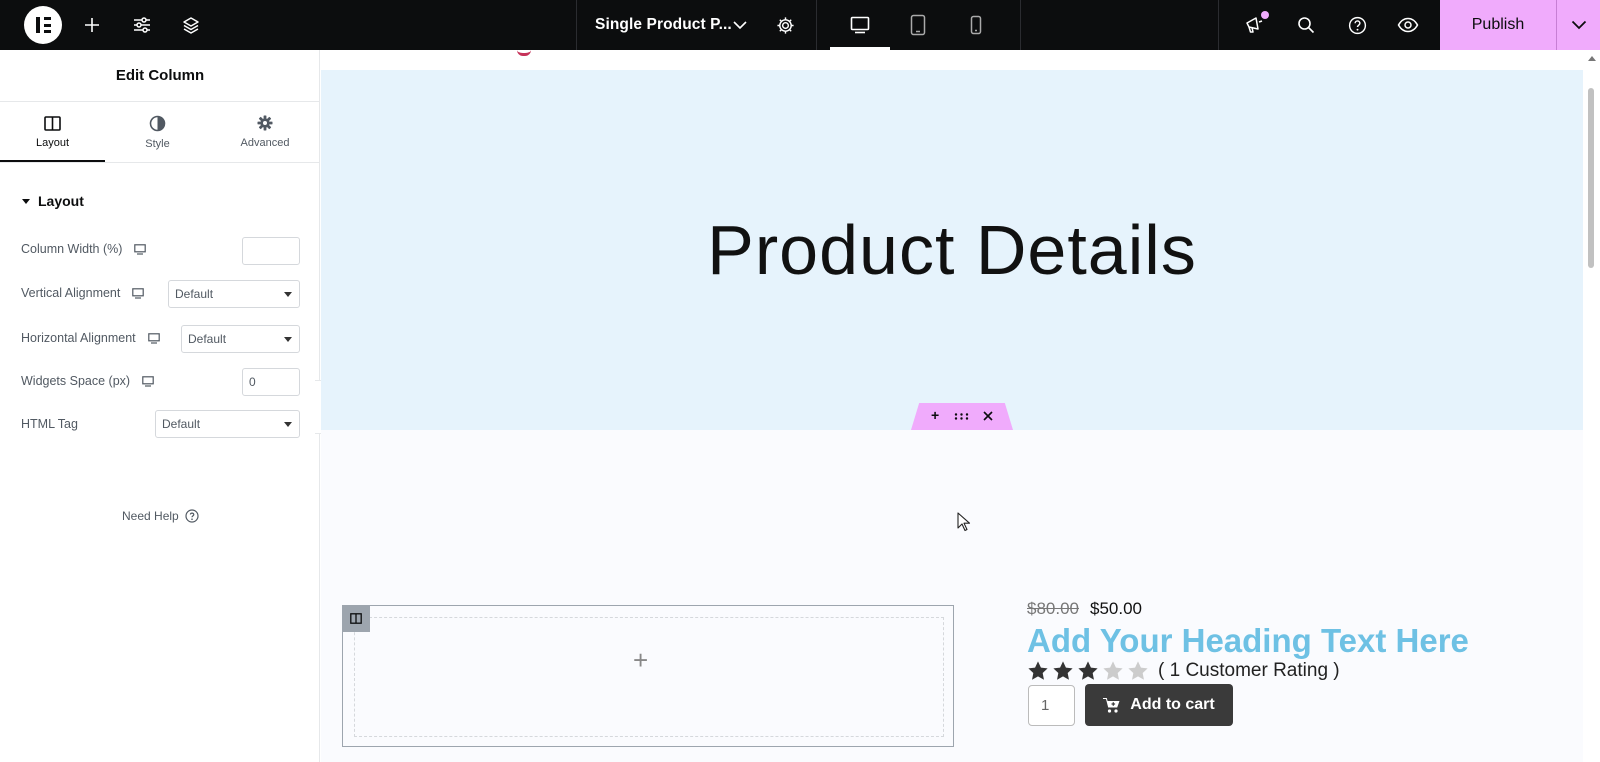 The width and height of the screenshot is (1600, 762). What do you see at coordinates (53, 201) in the screenshot?
I see `section-layout-toggle: Layout` at bounding box center [53, 201].